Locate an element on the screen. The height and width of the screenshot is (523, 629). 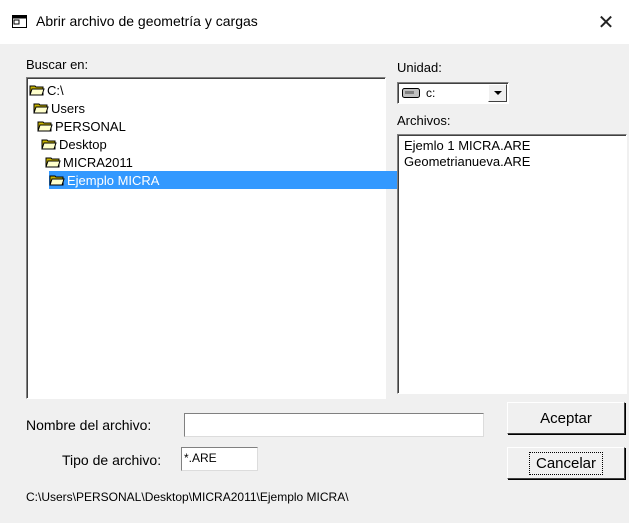
tree-item-label: Ejemplo MICRA is located at coordinates (113, 180).